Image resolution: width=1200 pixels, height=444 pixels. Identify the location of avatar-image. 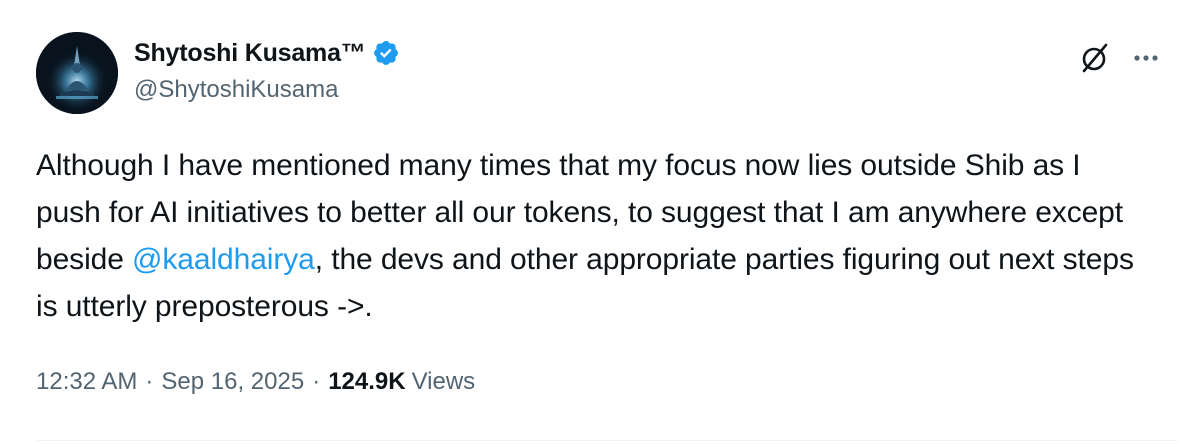
(77, 73).